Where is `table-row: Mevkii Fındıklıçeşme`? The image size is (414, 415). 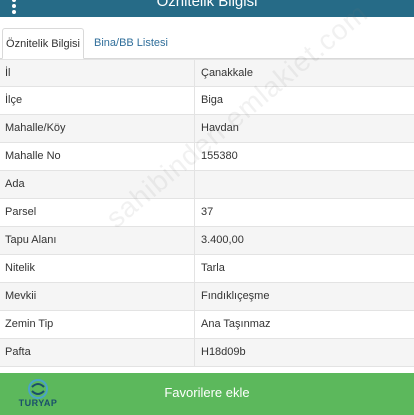 table-row: Mevkii Fındıklıçeşme is located at coordinates (207, 297).